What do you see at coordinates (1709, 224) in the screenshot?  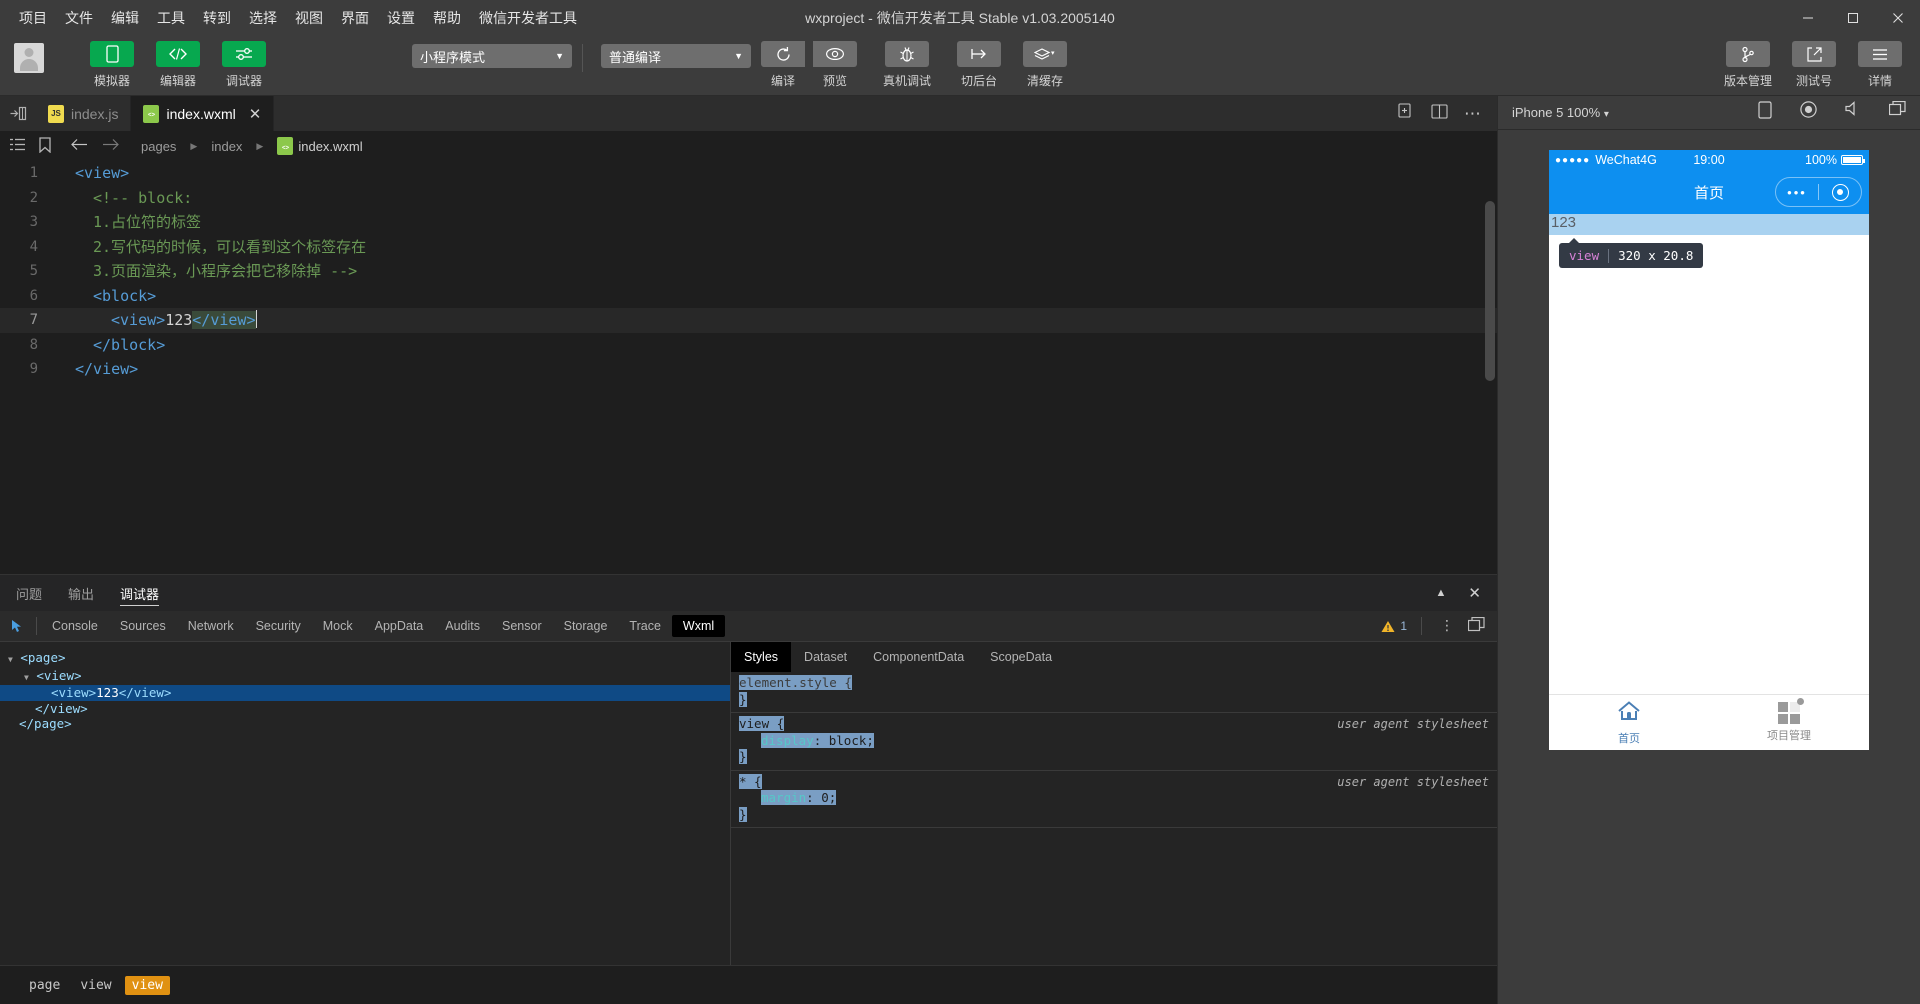 I see `highlighted-view-element: 123` at bounding box center [1709, 224].